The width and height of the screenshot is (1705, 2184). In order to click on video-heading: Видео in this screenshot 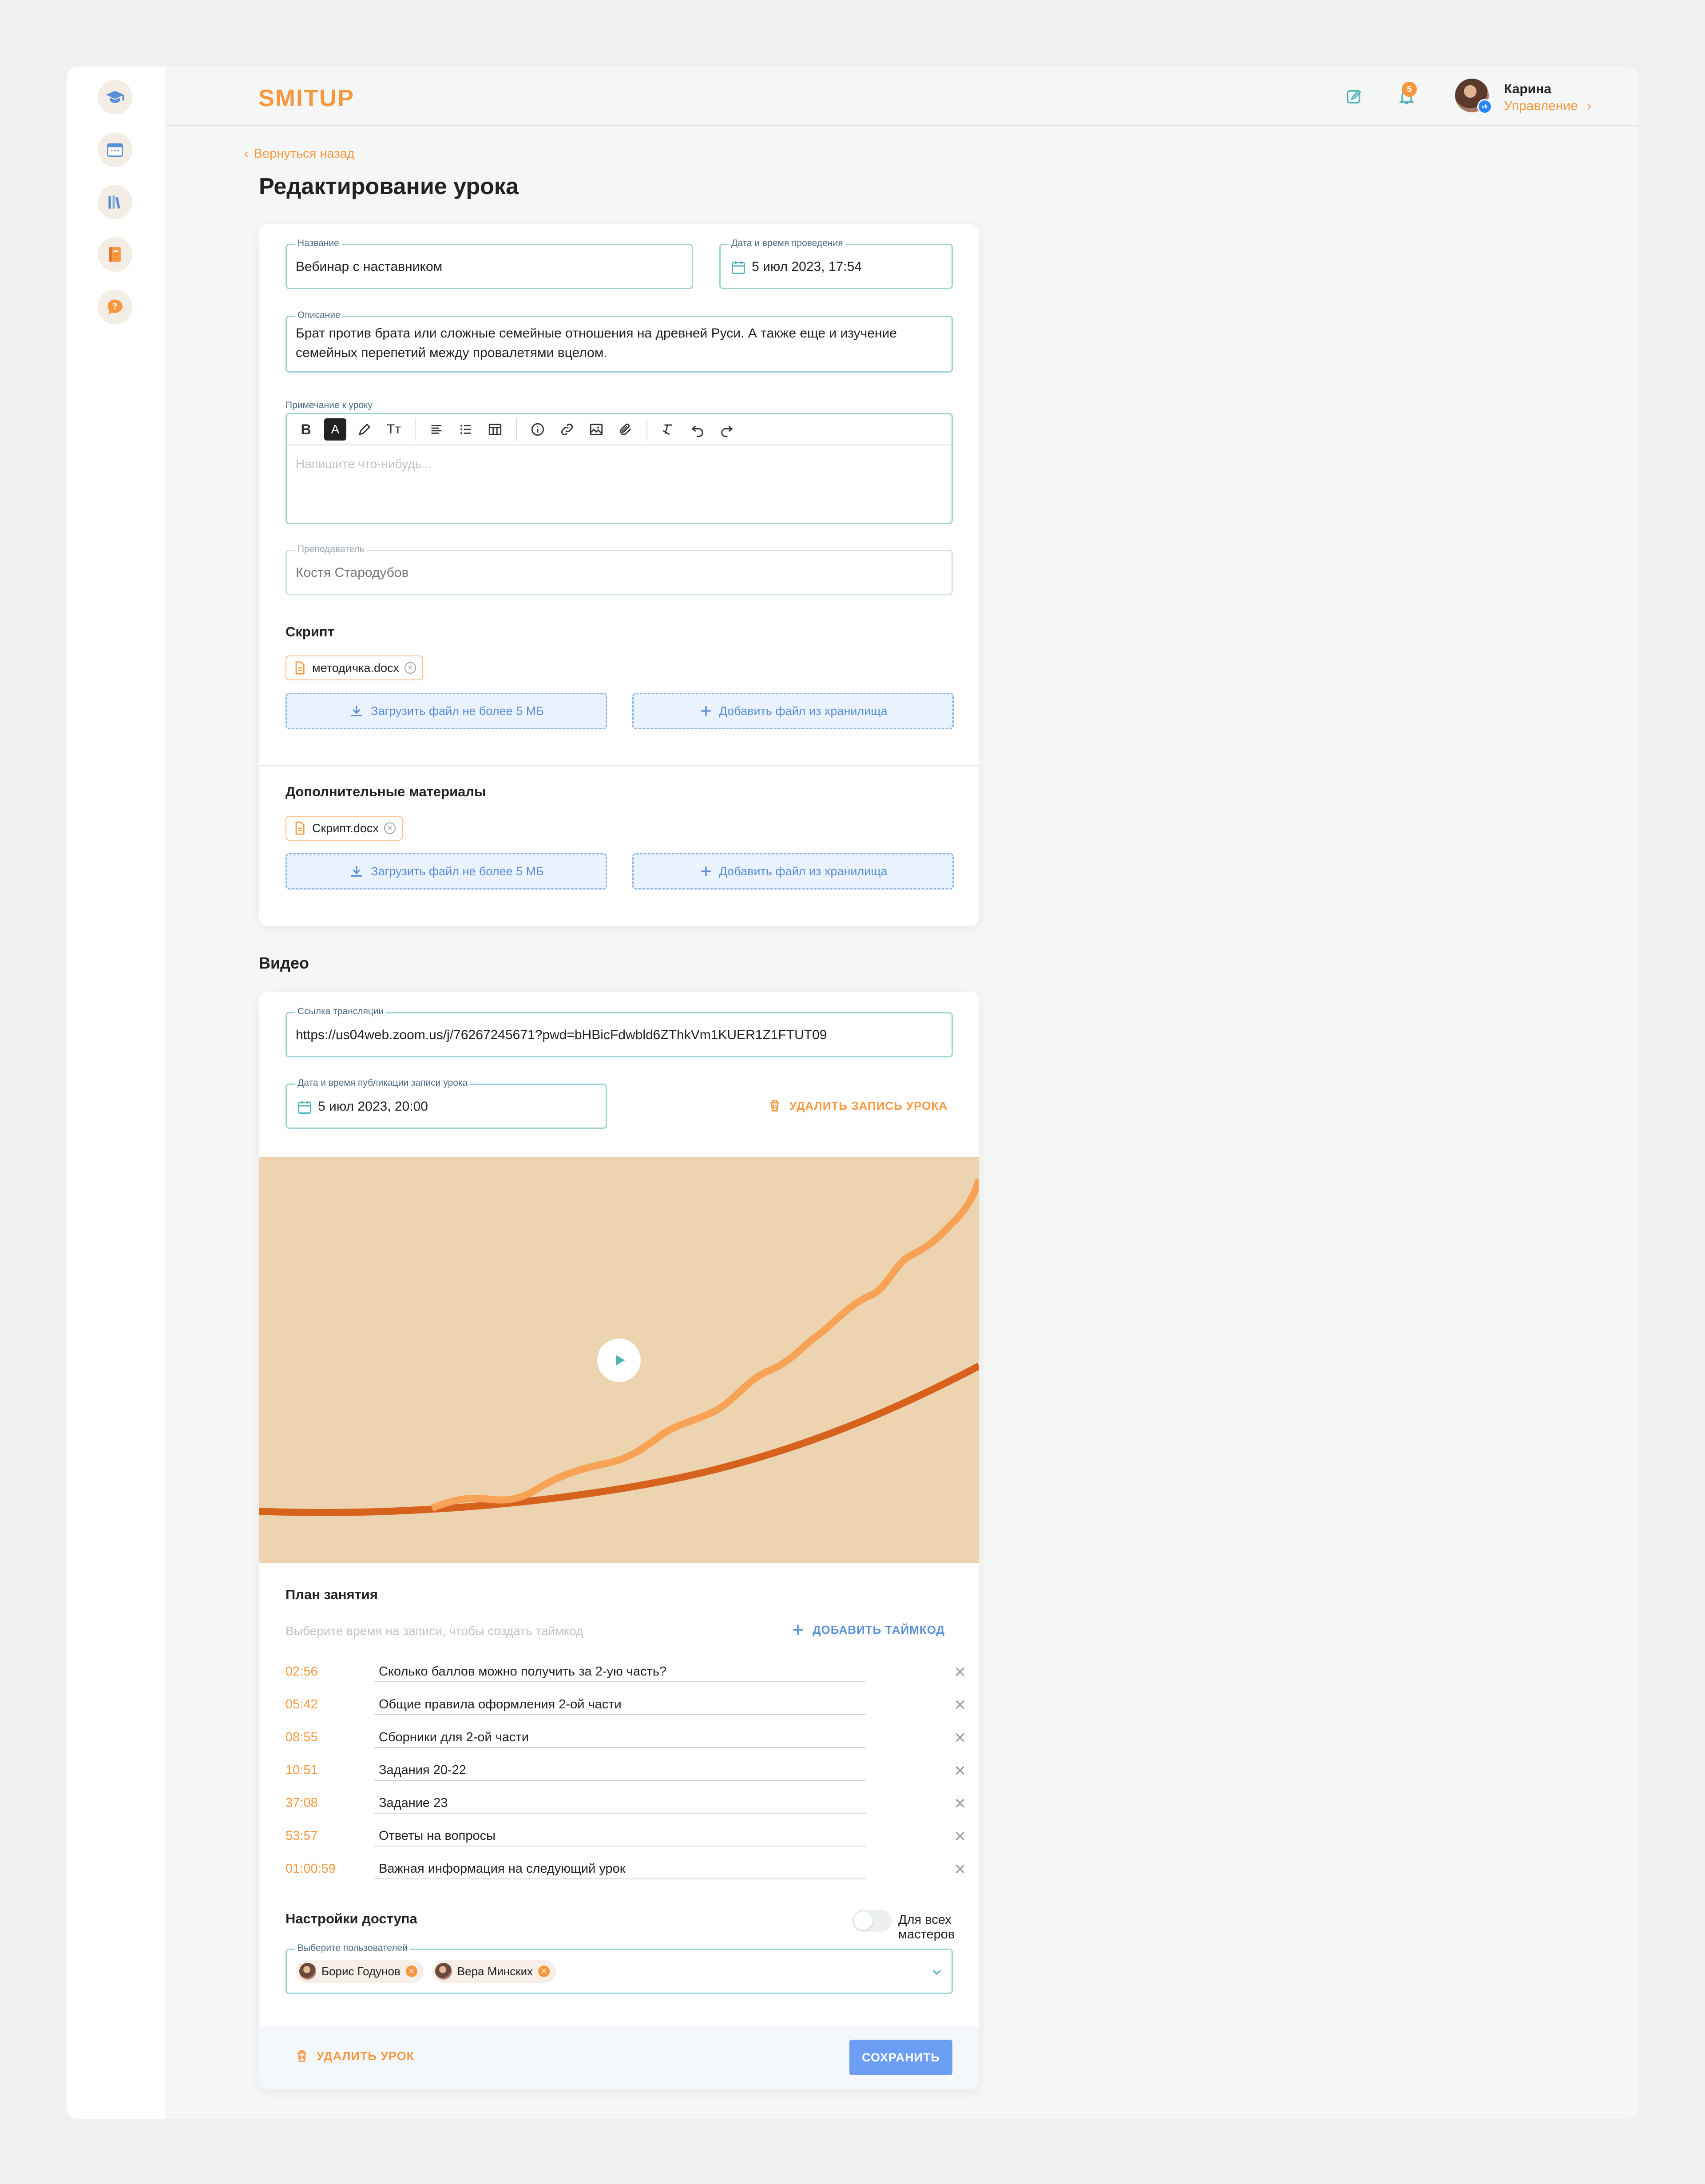, I will do `click(284, 963)`.